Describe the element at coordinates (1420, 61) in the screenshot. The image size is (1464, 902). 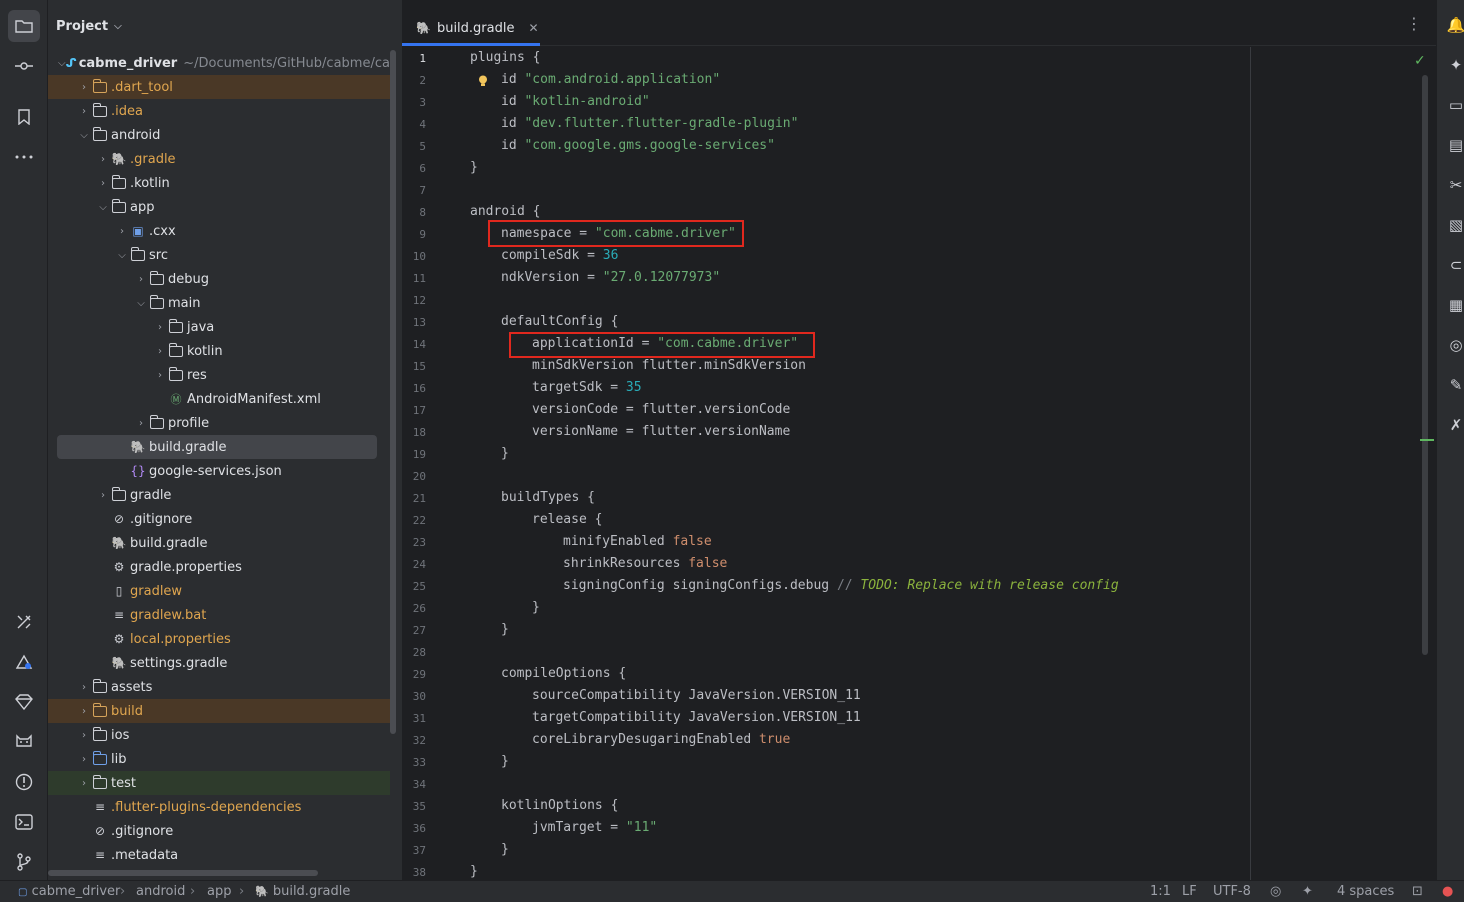
I see `inspection-ok-check-icon: ✓` at that location.